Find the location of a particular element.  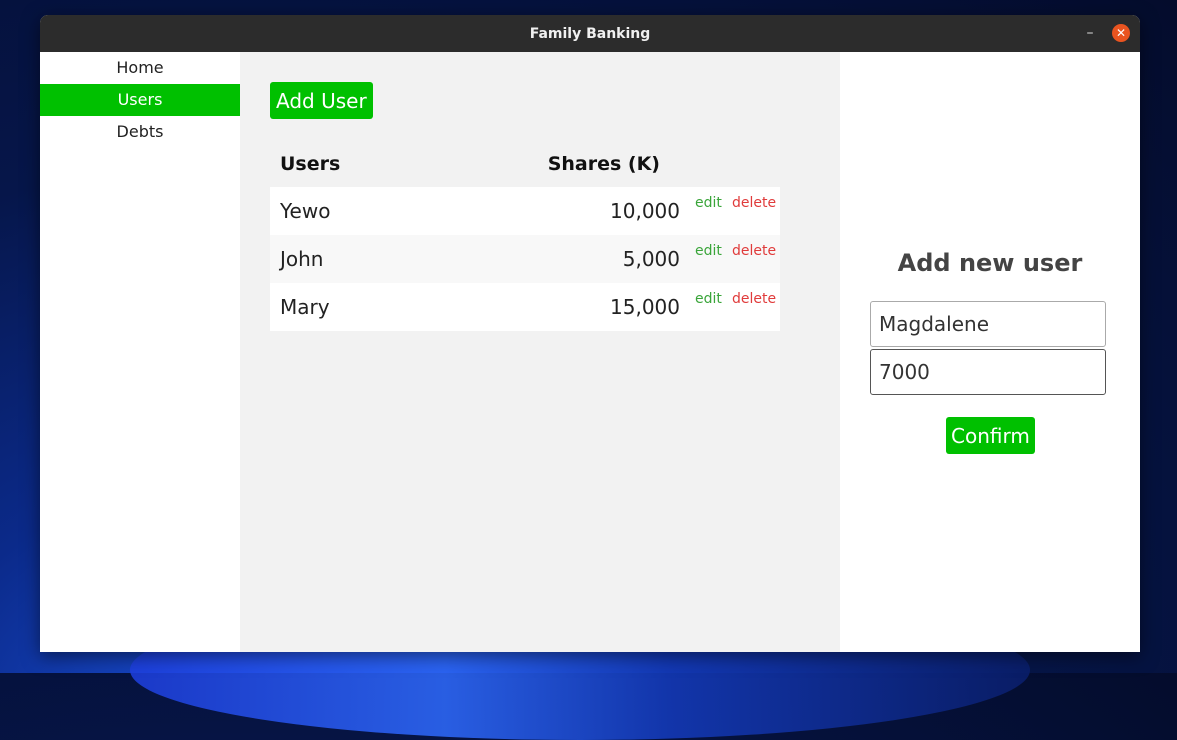

add-user-button: Add User is located at coordinates (321, 100).